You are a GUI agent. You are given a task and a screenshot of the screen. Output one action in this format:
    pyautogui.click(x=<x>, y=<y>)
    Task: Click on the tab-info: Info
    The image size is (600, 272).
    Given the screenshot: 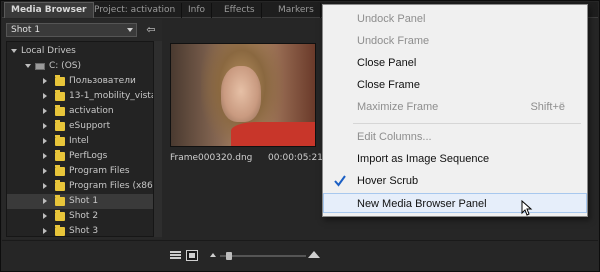 What is the action you would take?
    pyautogui.click(x=197, y=10)
    